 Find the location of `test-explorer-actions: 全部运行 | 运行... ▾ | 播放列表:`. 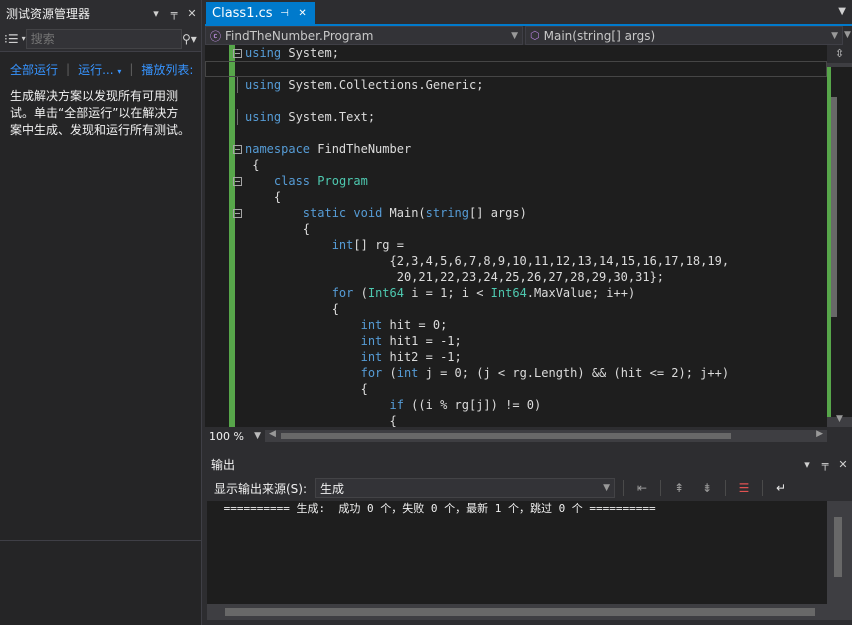

test-explorer-actions: 全部运行 | 运行... ▾ | 播放列表: is located at coordinates (100, 69).